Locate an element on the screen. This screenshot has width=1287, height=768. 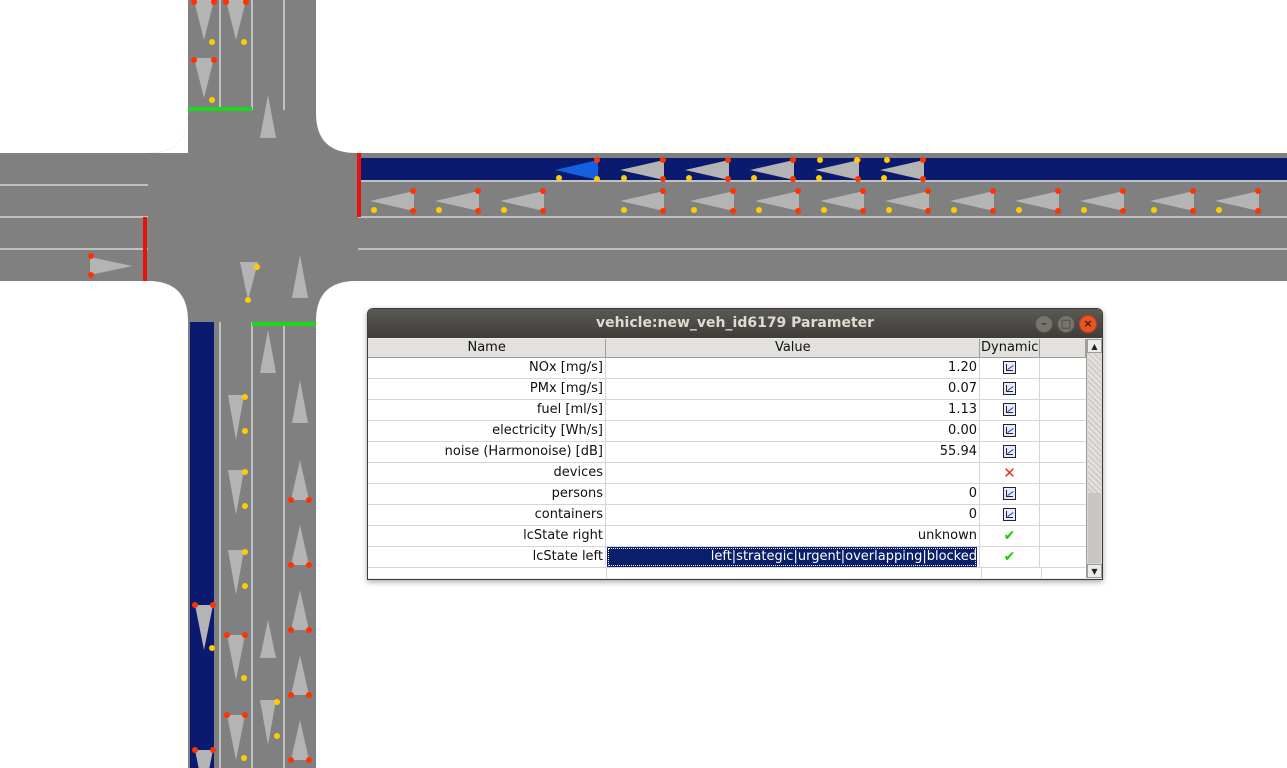
column-header-name: Name is located at coordinates (487, 348).